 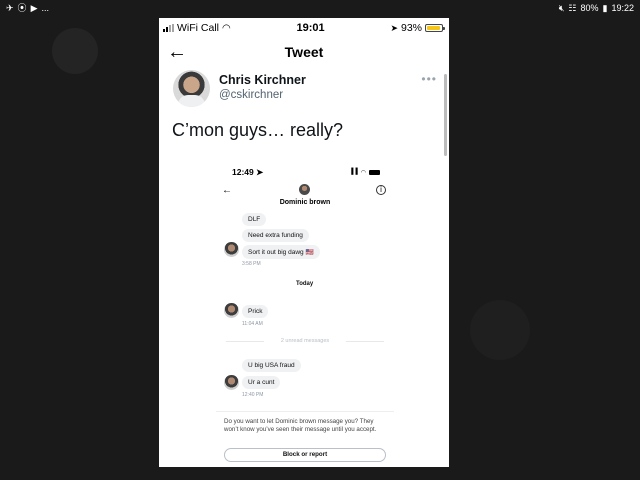 What do you see at coordinates (305, 284) in the screenshot?
I see `day-divider: Today` at bounding box center [305, 284].